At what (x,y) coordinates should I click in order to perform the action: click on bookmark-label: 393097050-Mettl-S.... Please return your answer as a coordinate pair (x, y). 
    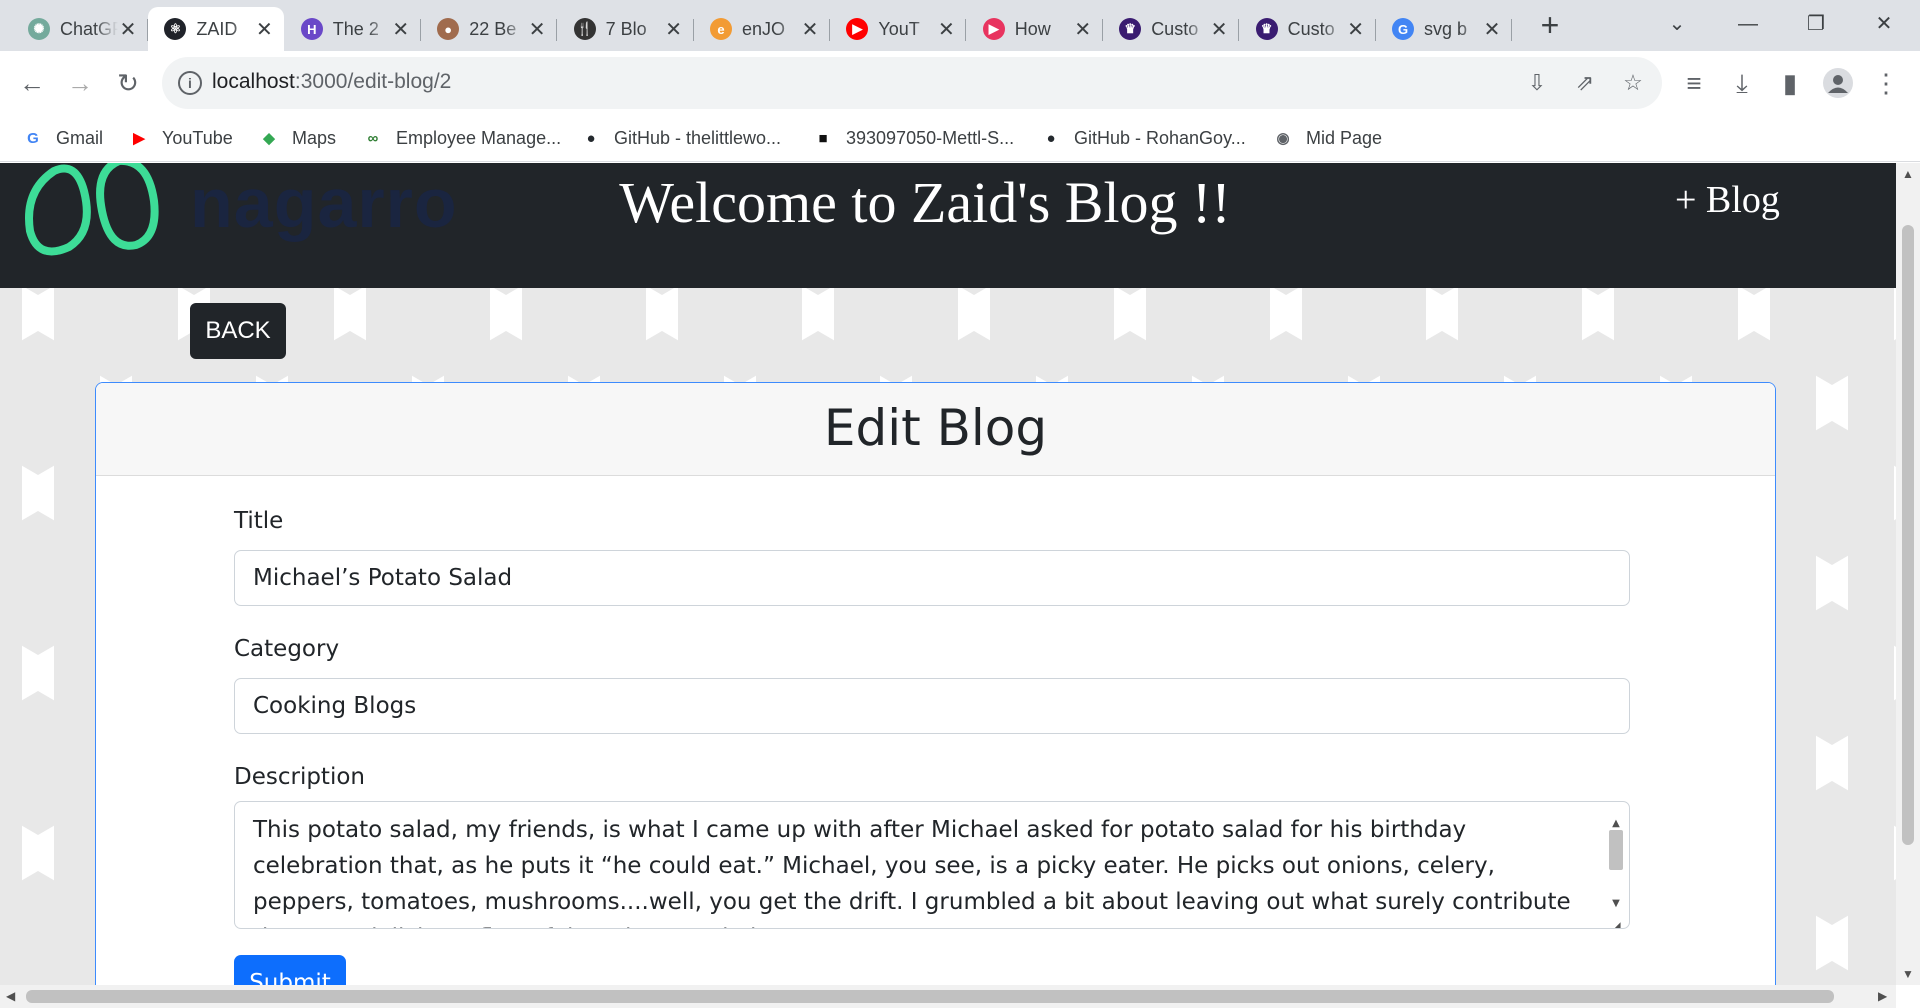
    Looking at the image, I should click on (930, 137).